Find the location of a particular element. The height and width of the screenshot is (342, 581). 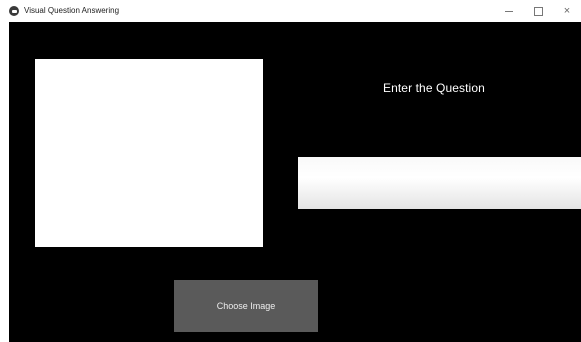

question-label: Enter the Question is located at coordinates (434, 88).